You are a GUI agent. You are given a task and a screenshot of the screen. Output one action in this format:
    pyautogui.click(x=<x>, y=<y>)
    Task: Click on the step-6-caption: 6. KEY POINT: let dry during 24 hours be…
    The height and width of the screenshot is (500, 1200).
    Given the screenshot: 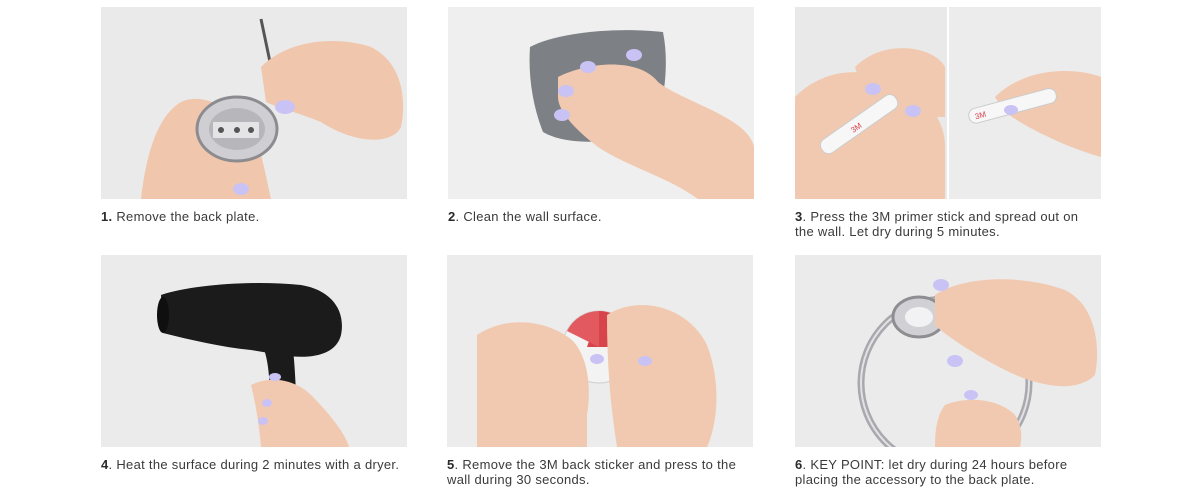 What is the action you would take?
    pyautogui.click(x=948, y=472)
    